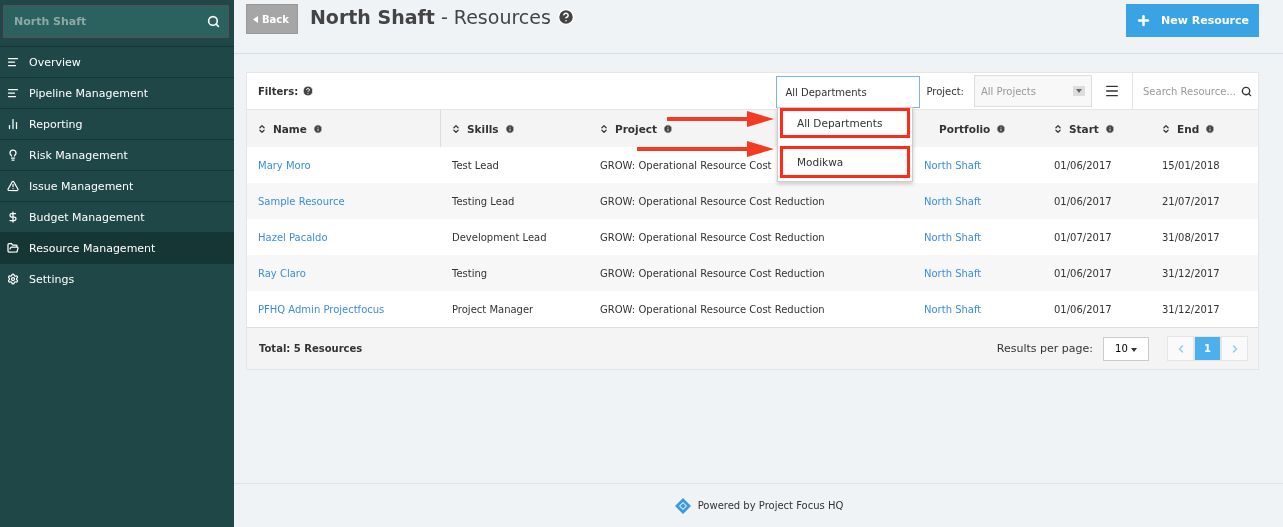  What do you see at coordinates (1083, 237) in the screenshot?
I see `table-cell: 01/07/2017` at bounding box center [1083, 237].